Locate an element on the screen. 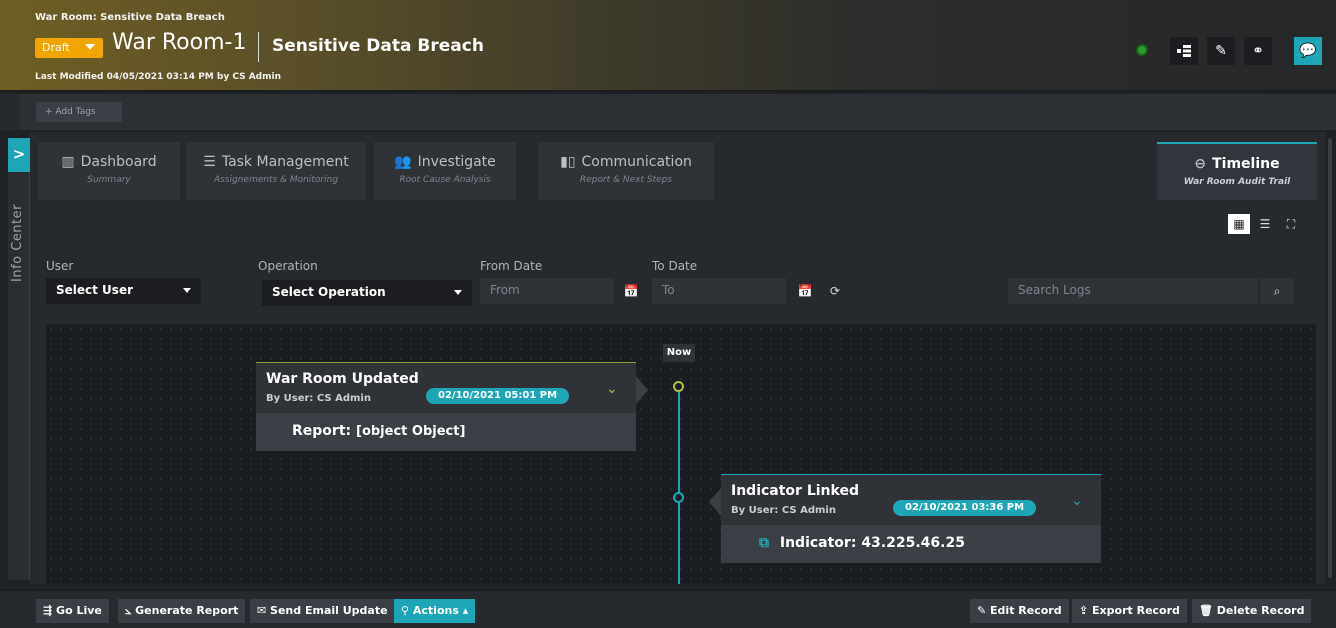  breadcrumb: War Room: Sensitive Data Breach is located at coordinates (130, 17).